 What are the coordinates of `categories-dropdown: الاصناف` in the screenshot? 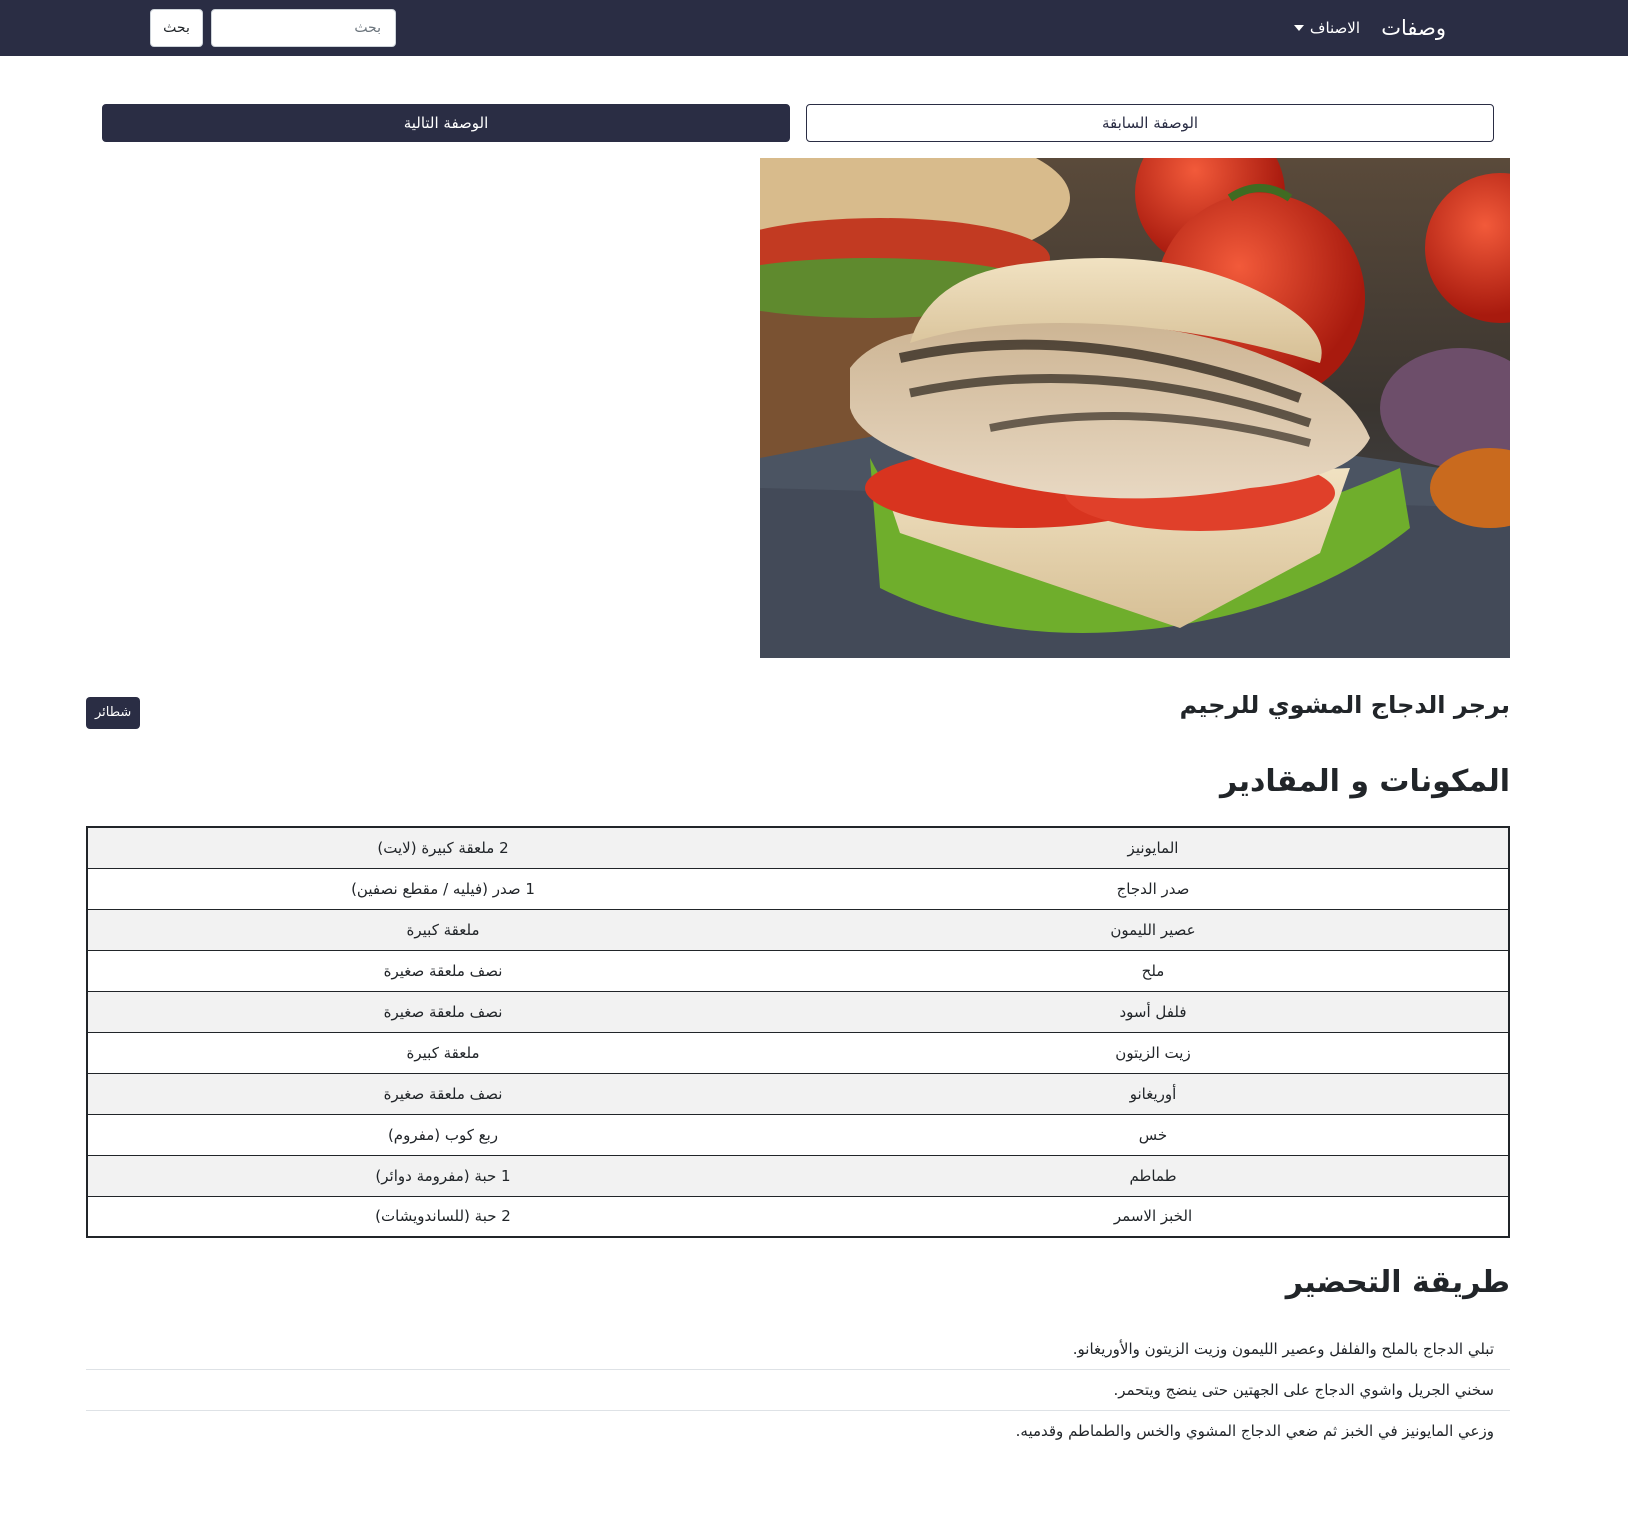 It's located at (1326, 28).